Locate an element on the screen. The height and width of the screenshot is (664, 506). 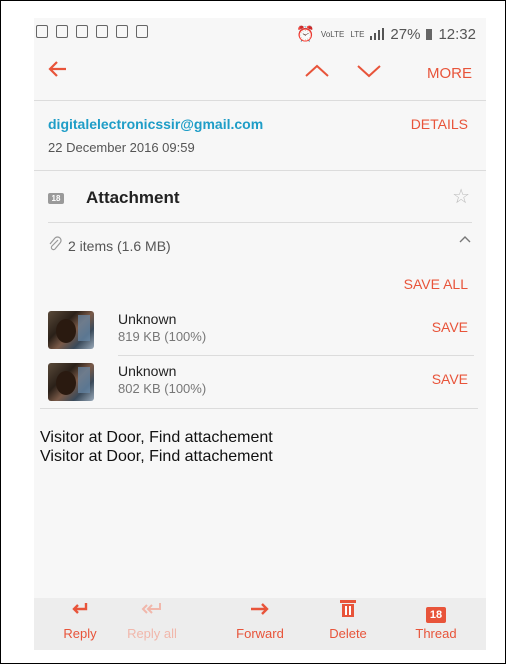
notification-icons is located at coordinates (92, 31).